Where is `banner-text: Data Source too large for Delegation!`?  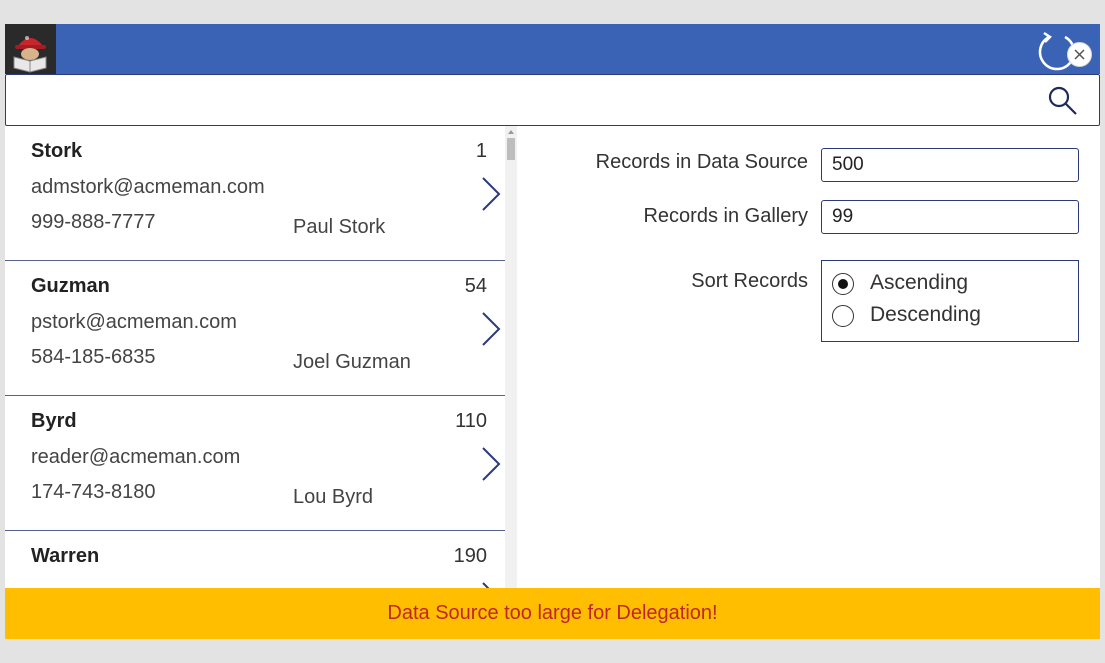
banner-text: Data Source too large for Delegation! is located at coordinates (552, 613).